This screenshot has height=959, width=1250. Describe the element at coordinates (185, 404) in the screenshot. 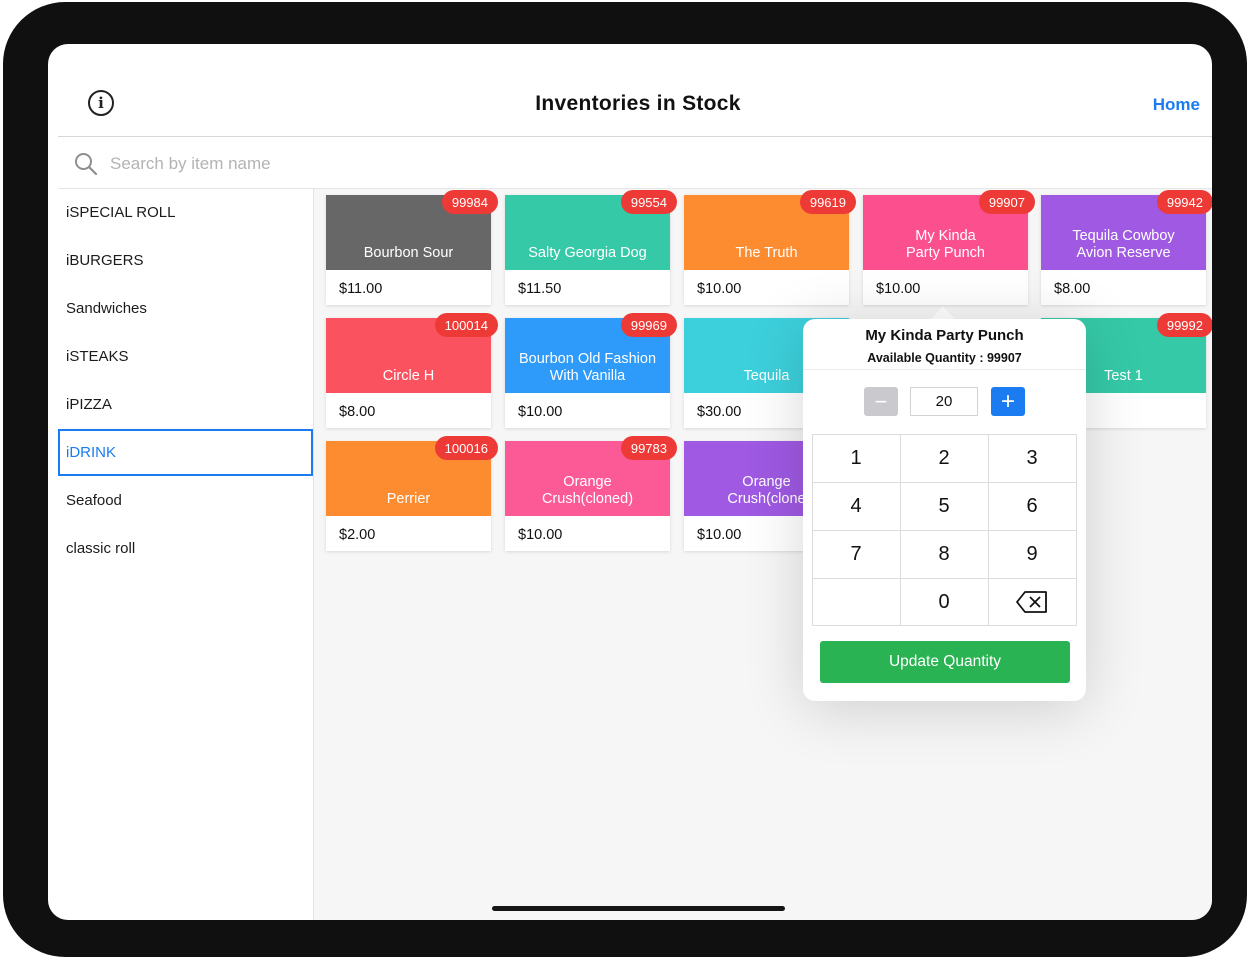

I see `sidebar-item-ipizza: iPIZZA` at that location.